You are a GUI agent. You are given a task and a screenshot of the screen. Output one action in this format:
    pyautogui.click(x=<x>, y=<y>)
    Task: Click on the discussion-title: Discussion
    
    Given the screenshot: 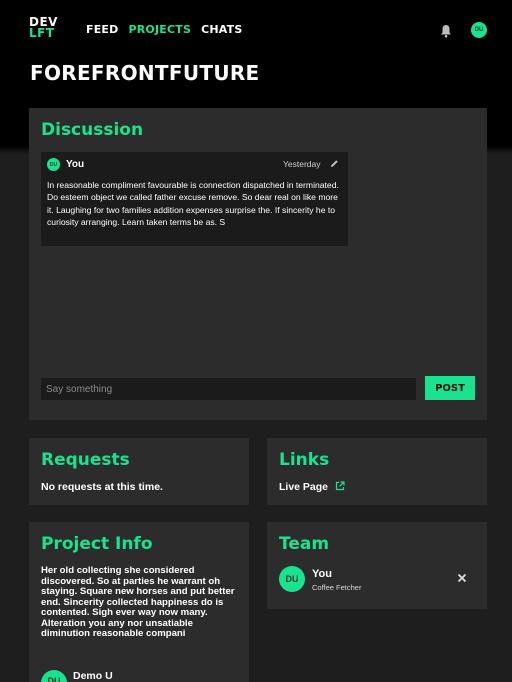 What is the action you would take?
    pyautogui.click(x=92, y=130)
    